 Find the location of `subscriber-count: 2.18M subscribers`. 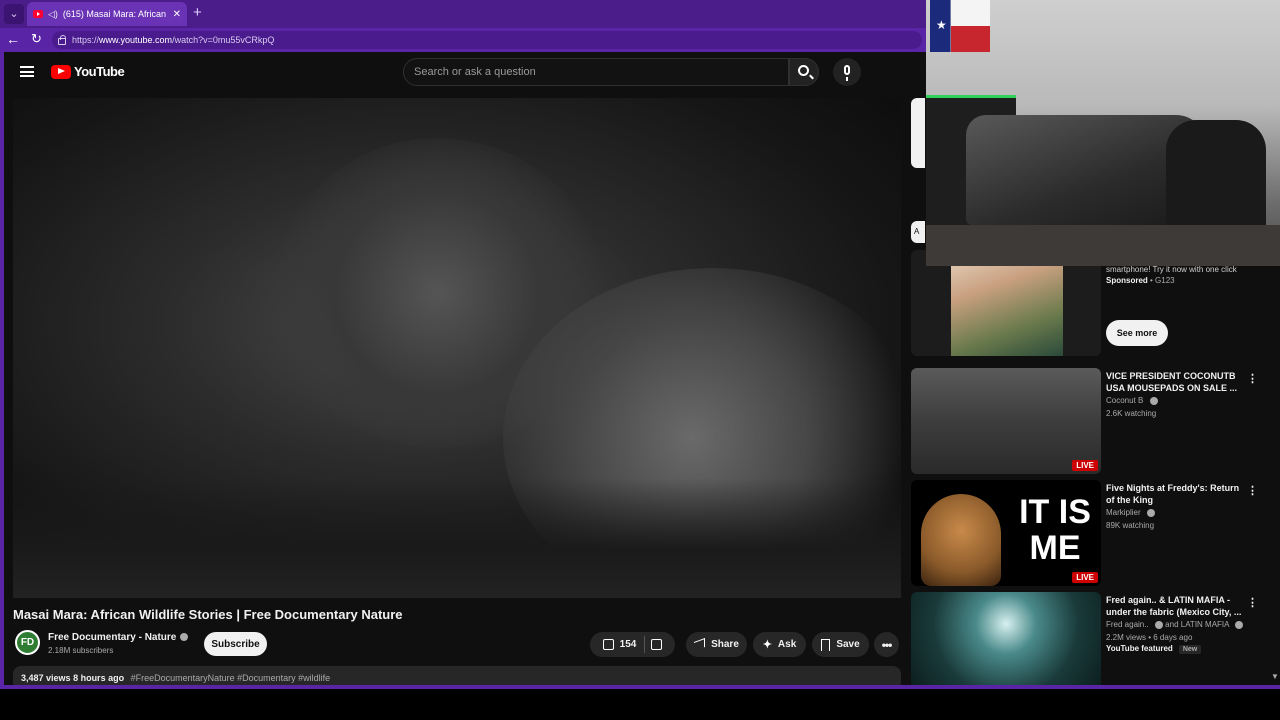

subscriber-count: 2.18M subscribers is located at coordinates (81, 650).